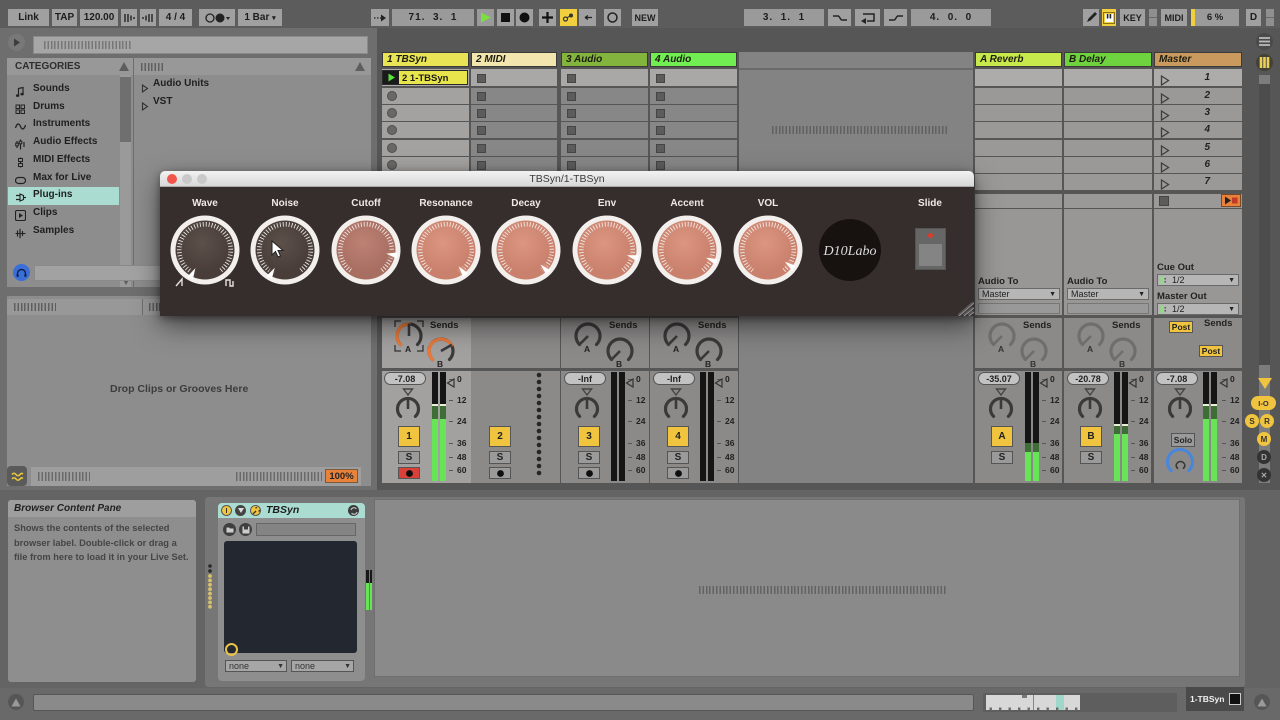  I want to click on svg-text: D10Labo, so click(850, 251).